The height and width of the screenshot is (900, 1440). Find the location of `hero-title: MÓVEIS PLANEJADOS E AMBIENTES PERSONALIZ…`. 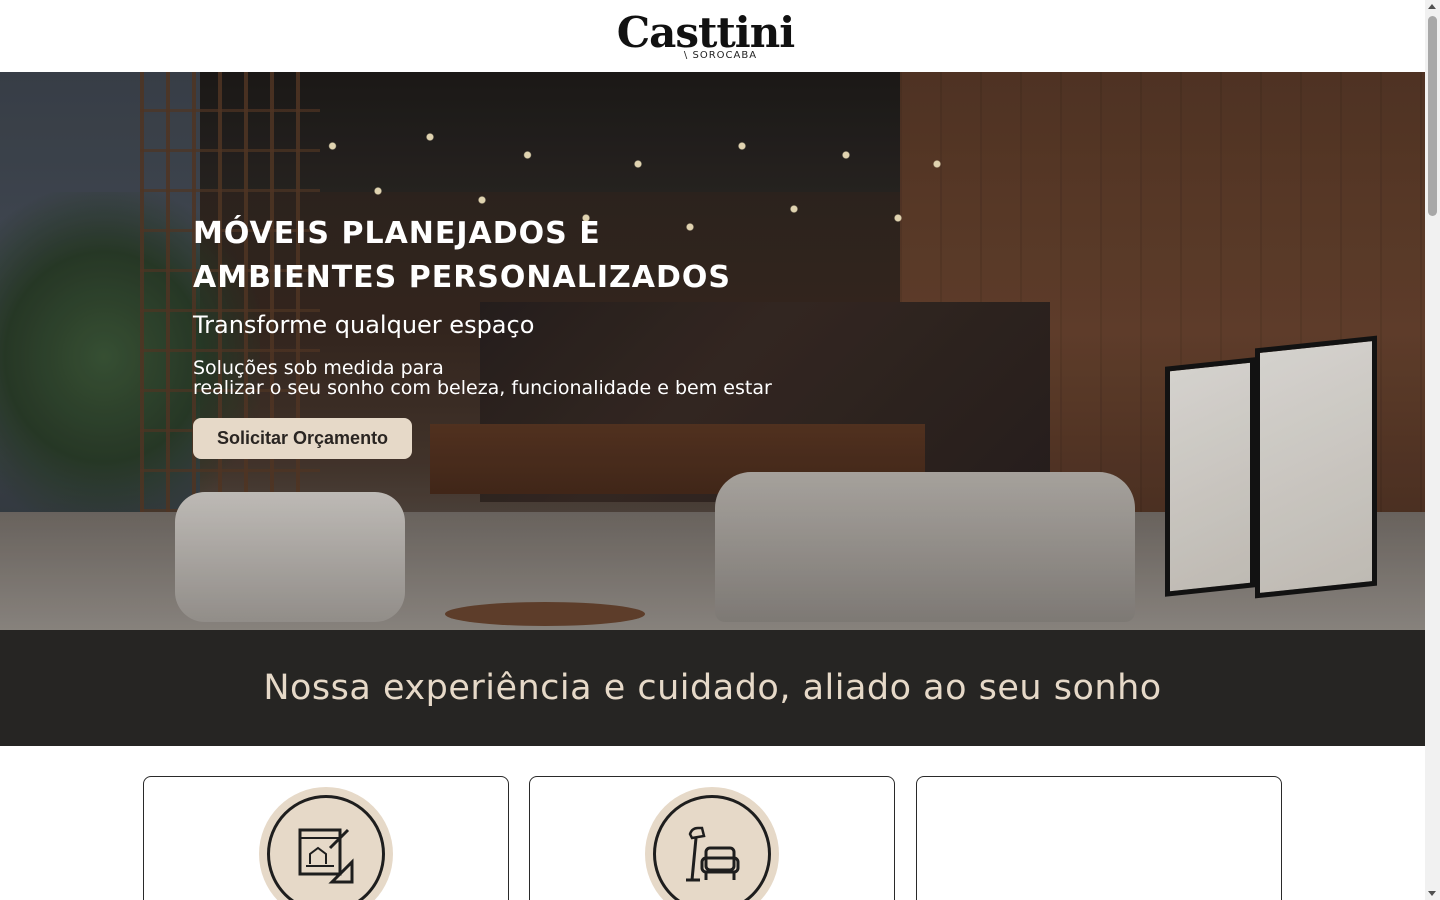

hero-title: MÓVEIS PLANEJADOS E AMBIENTES PERSONALIZ… is located at coordinates (482, 256).